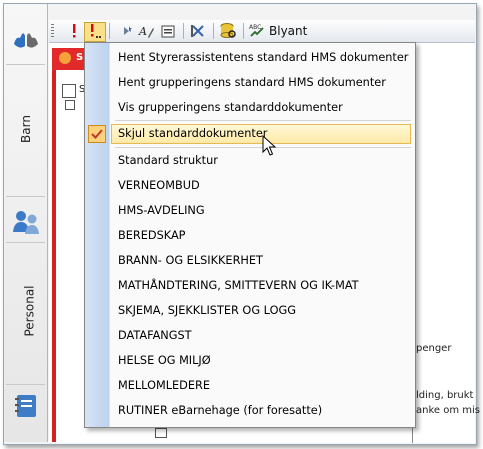 This screenshot has height=449, width=483. I want to click on document-icon, so click(161, 433).